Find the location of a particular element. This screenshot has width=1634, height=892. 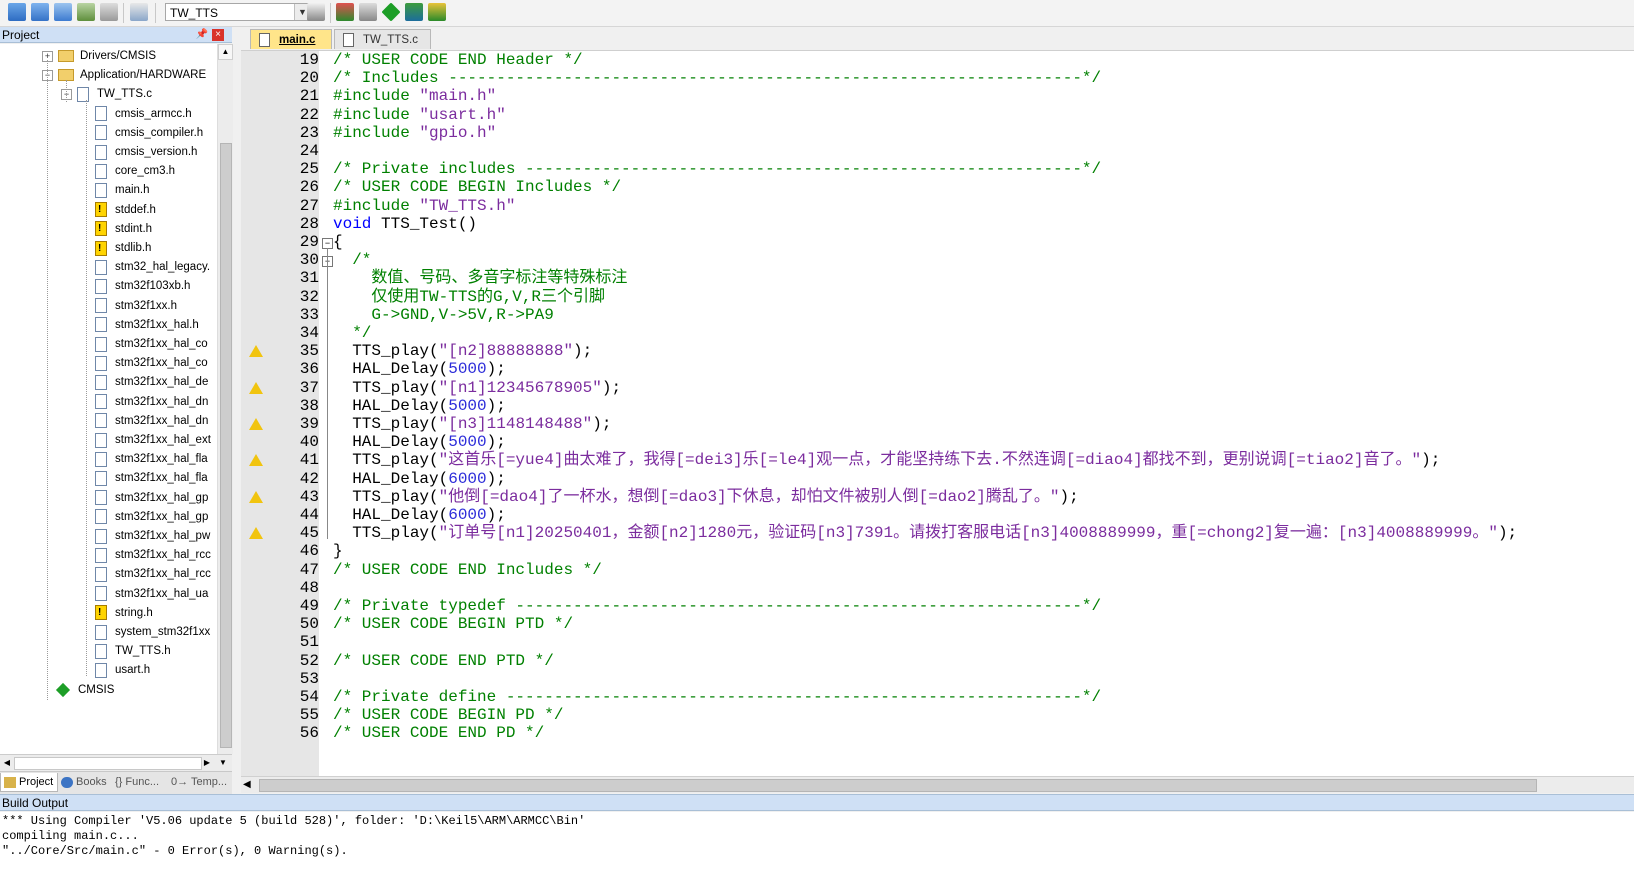

translate-icon is located at coordinates (17, 12).